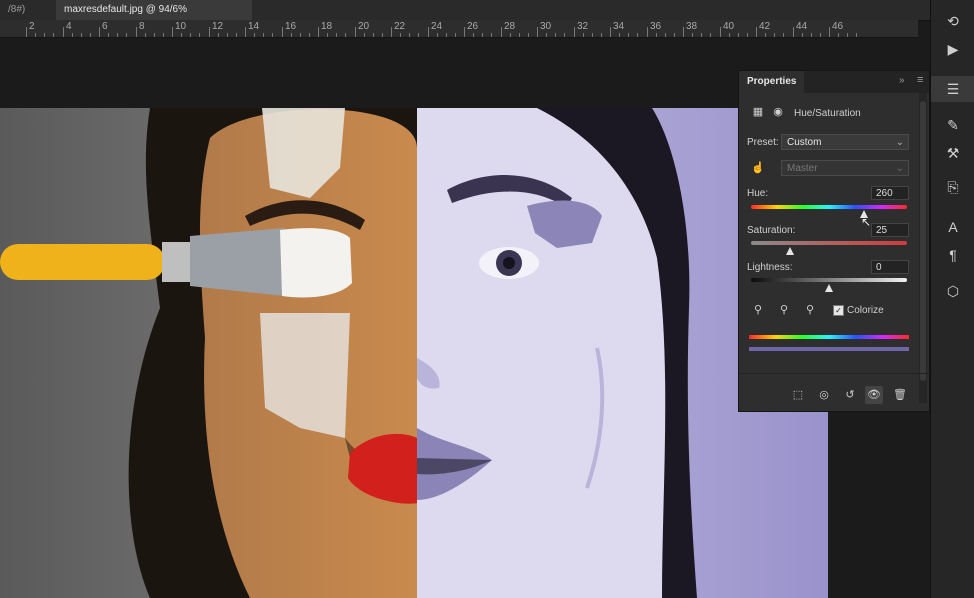 The image size is (974, 598). Describe the element at coordinates (804, 142) in the screenshot. I see `preset-value: Custom` at that location.